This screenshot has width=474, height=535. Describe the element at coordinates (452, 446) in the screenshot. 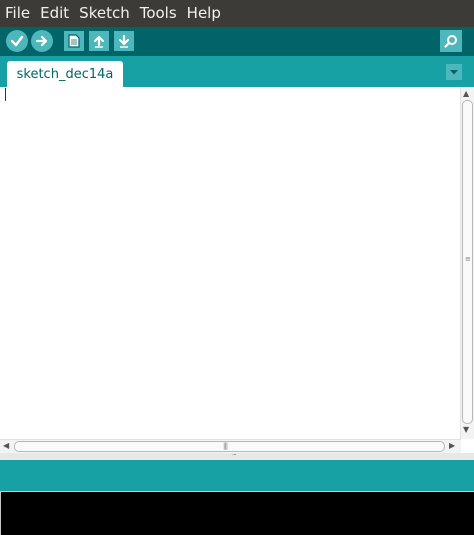

I see `scroll-right-icon: ▶` at that location.